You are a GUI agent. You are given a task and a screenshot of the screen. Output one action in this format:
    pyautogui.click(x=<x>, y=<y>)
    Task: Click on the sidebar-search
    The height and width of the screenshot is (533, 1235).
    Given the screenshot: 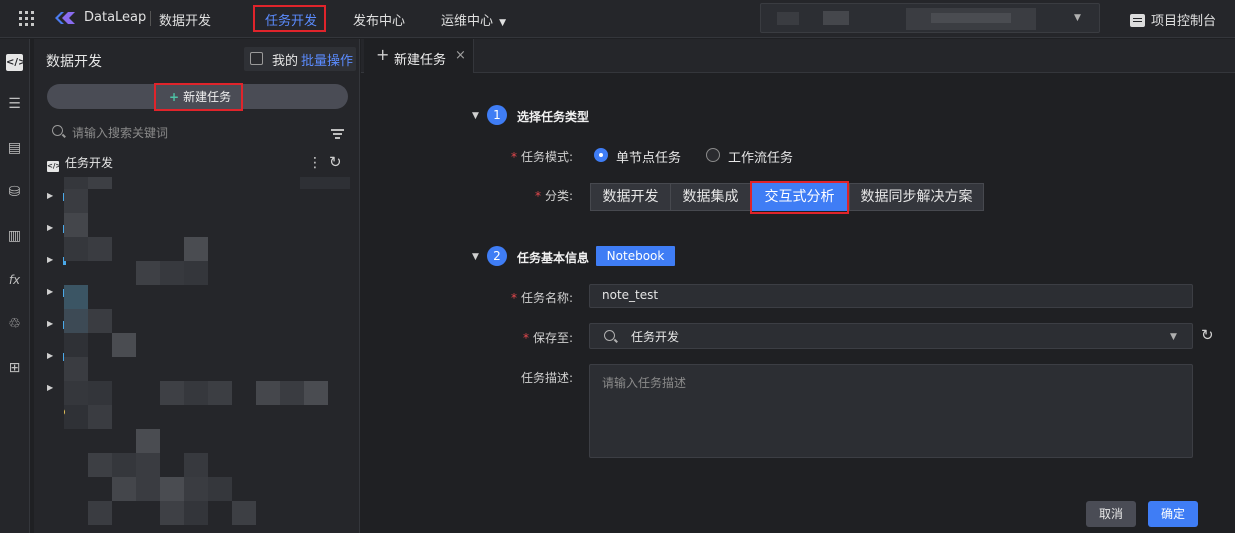 What is the action you would take?
    pyautogui.click(x=188, y=133)
    